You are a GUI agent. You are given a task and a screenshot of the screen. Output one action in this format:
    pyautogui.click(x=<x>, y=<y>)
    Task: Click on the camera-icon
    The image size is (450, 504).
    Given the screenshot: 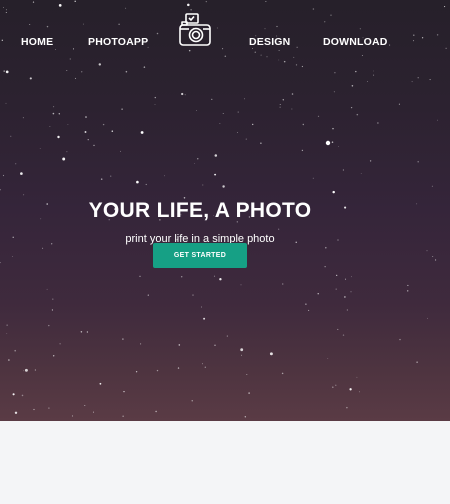 What is the action you would take?
    pyautogui.click(x=195, y=30)
    